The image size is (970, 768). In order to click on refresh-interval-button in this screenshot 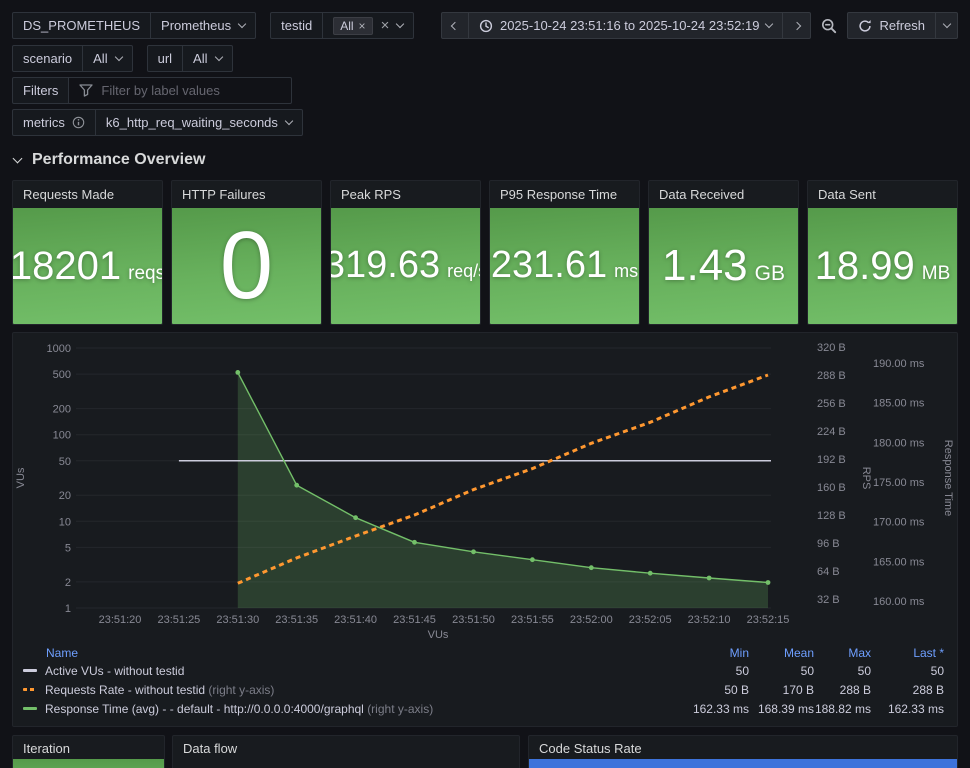, I will do `click(947, 25)`.